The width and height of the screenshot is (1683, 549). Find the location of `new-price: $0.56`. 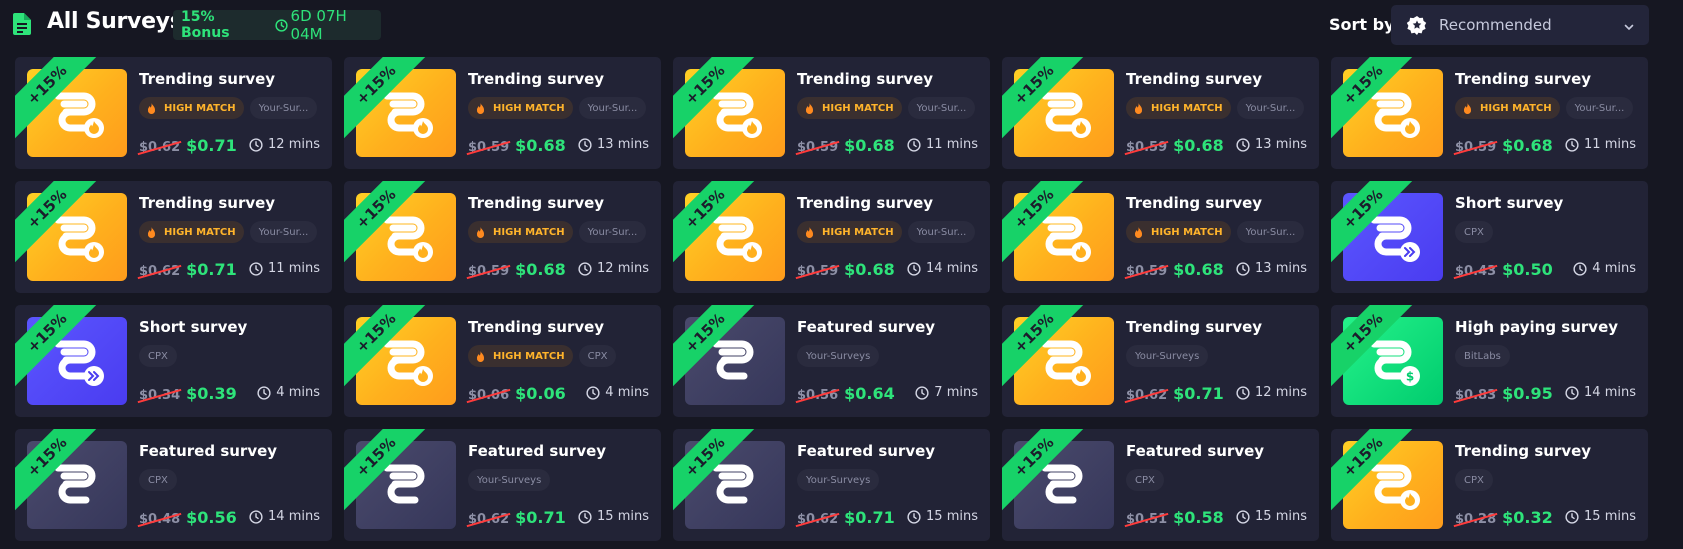

new-price: $0.56 is located at coordinates (211, 517).